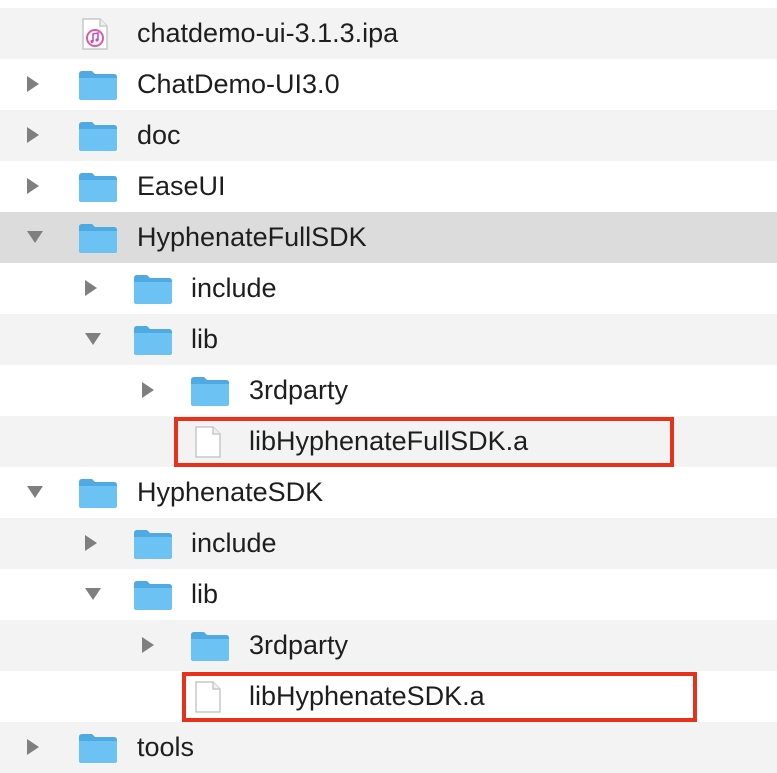 This screenshot has width=777, height=773. I want to click on tree-row-label: EaseUI, so click(181, 186).